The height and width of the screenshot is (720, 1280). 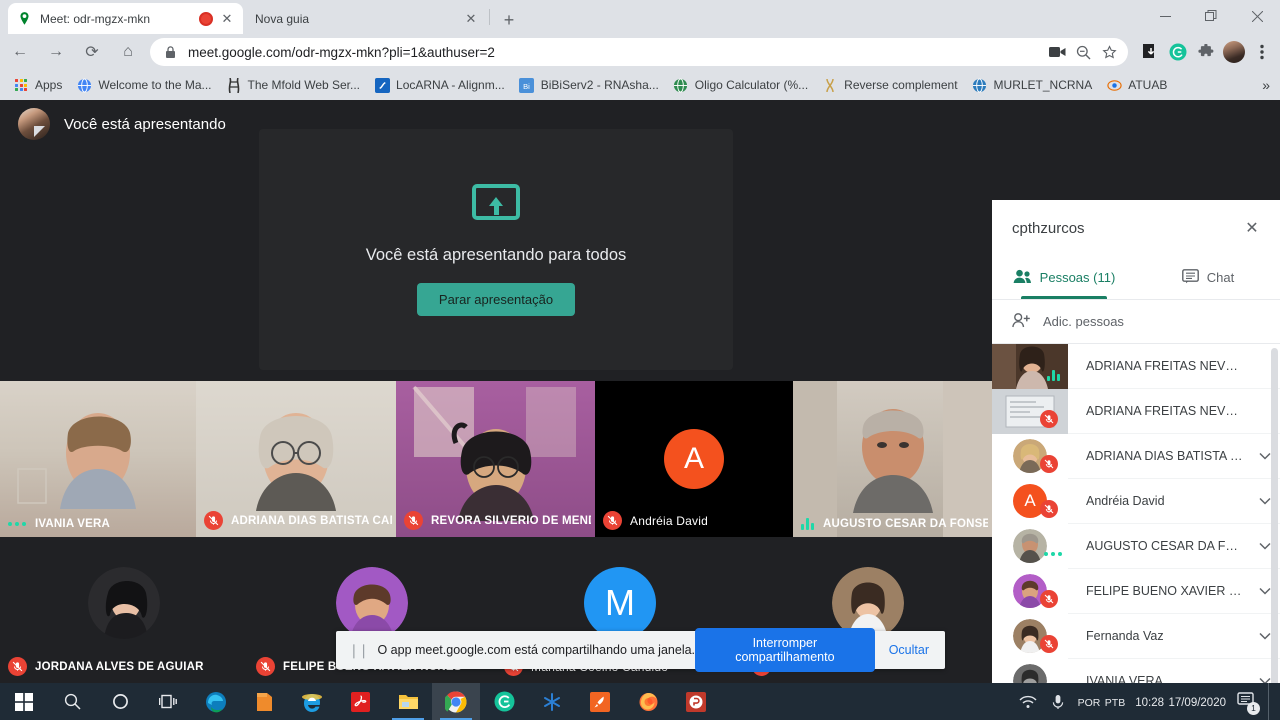 I want to click on powerpoint-button, so click(x=696, y=701).